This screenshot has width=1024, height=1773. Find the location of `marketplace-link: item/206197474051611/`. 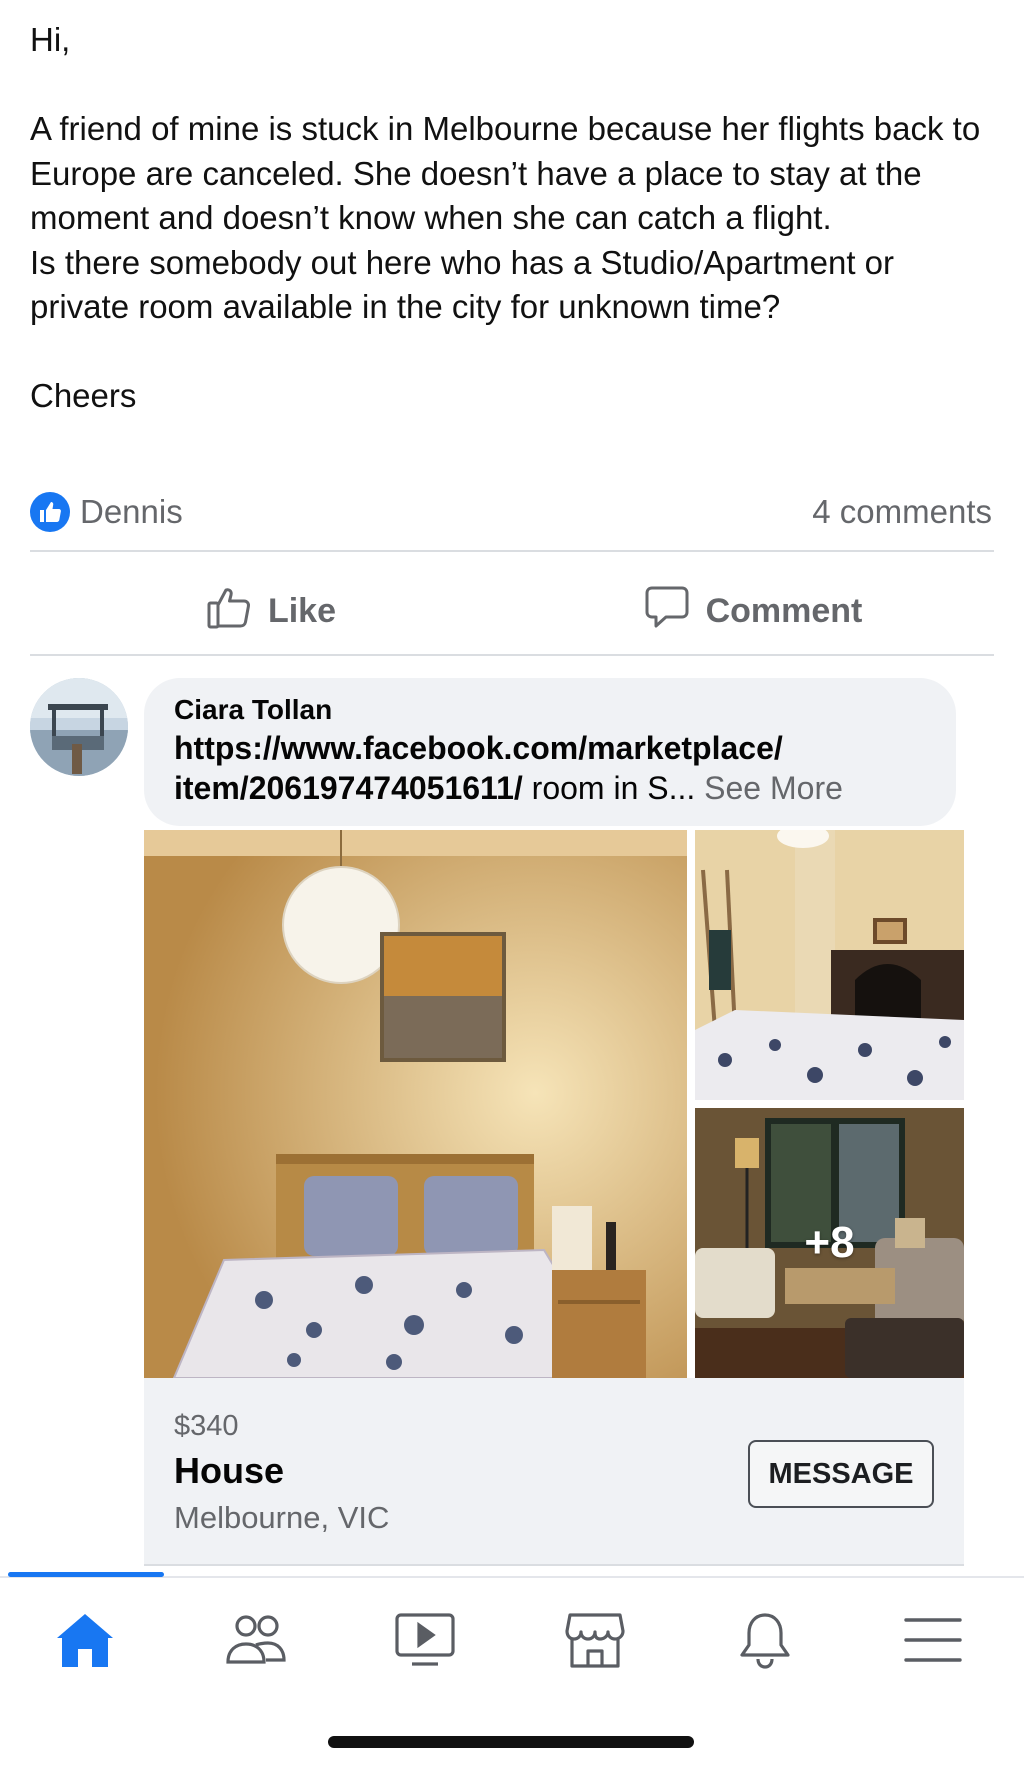

marketplace-link: item/206197474051611/ is located at coordinates (348, 788).